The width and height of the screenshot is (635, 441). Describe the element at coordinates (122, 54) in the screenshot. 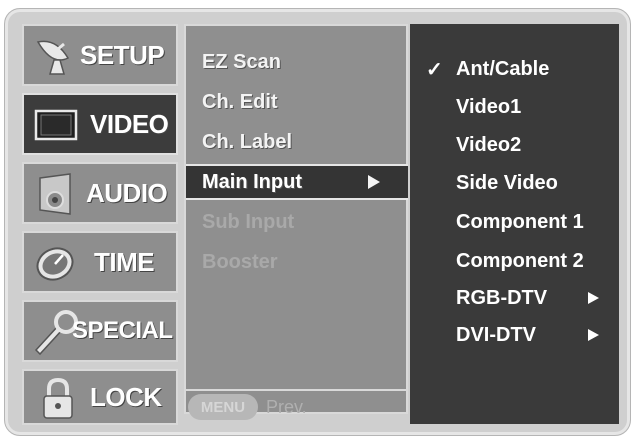

I see `category-label: SETUP` at that location.